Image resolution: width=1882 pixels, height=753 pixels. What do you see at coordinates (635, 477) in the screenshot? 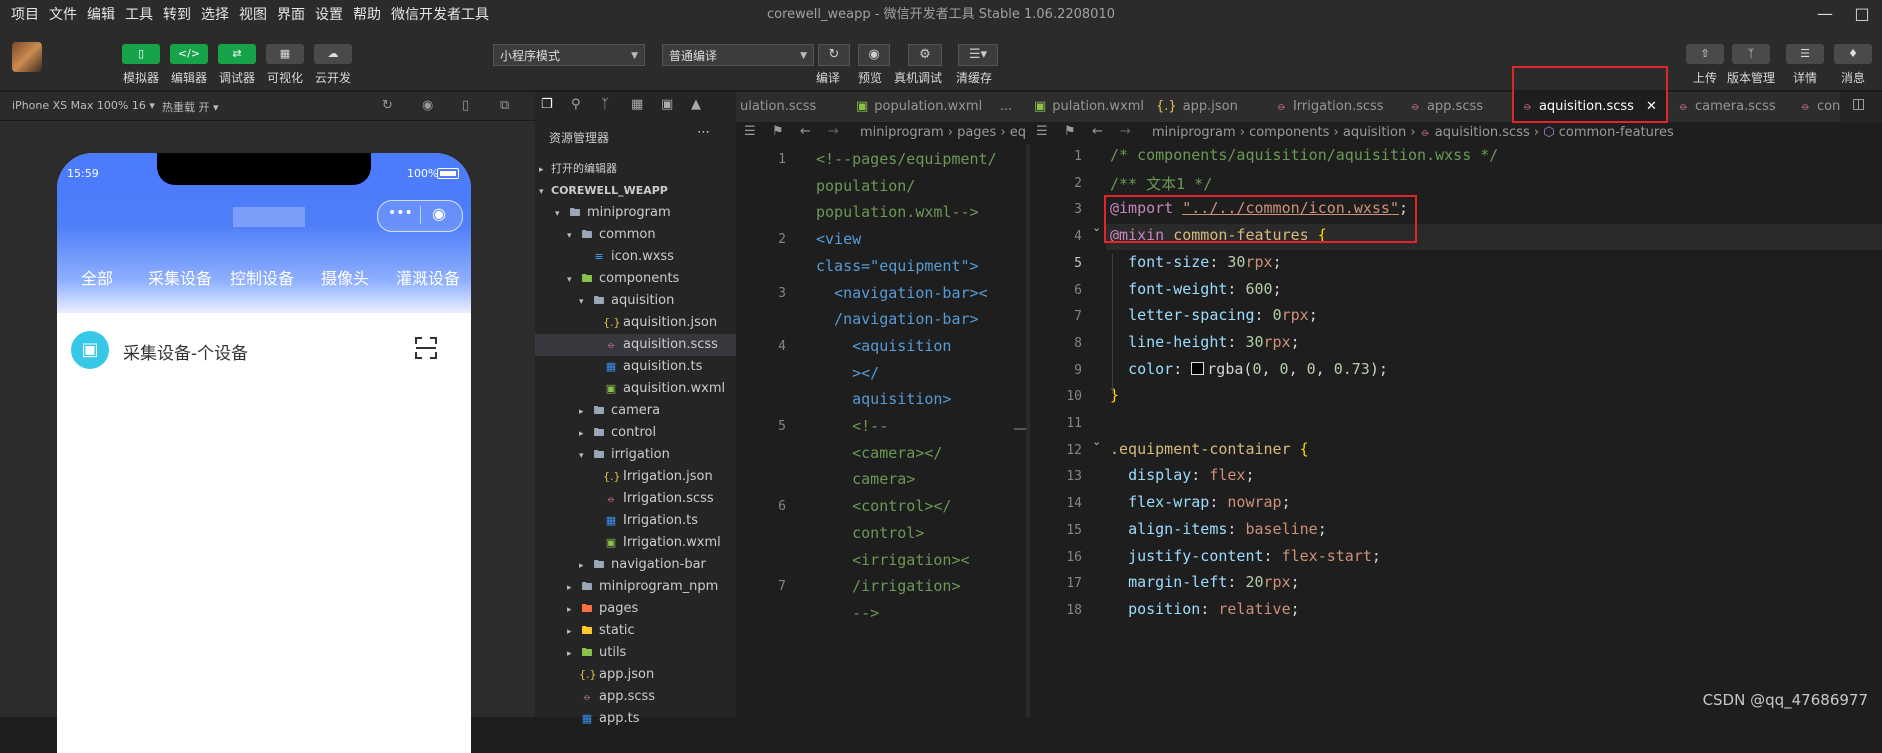
I see `tree-file: {.} Irrigation.json` at bounding box center [635, 477].